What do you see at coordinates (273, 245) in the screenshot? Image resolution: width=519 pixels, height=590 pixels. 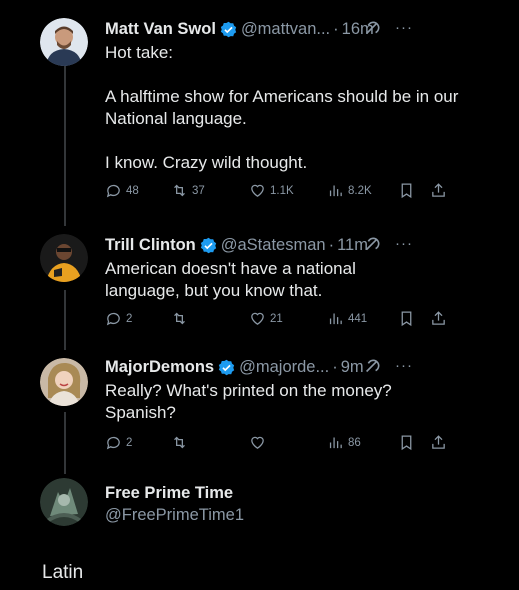 I see `author-handle: @aStatesman` at bounding box center [273, 245].